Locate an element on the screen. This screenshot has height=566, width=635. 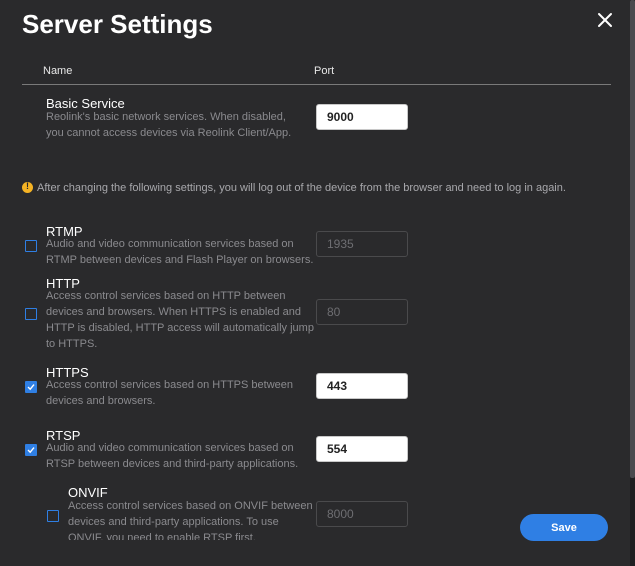
https-desc-line-2: devices and browsers. is located at coordinates (101, 401).